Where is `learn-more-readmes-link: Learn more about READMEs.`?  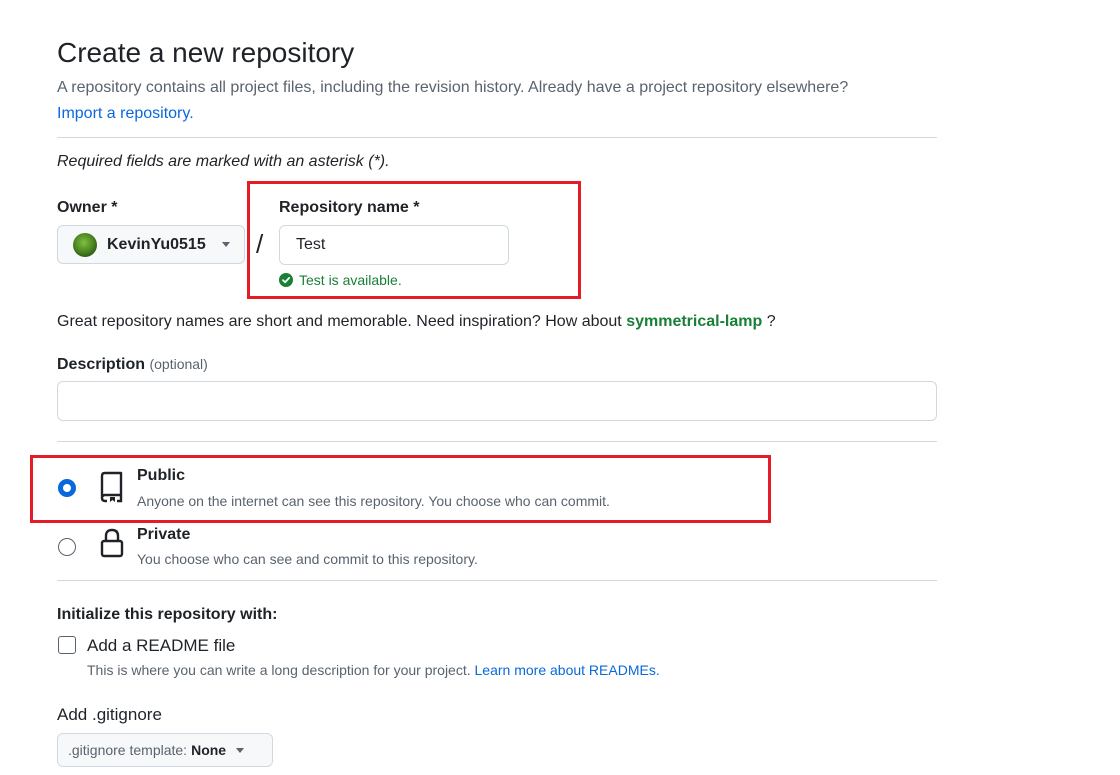 learn-more-readmes-link: Learn more about READMEs. is located at coordinates (567, 670).